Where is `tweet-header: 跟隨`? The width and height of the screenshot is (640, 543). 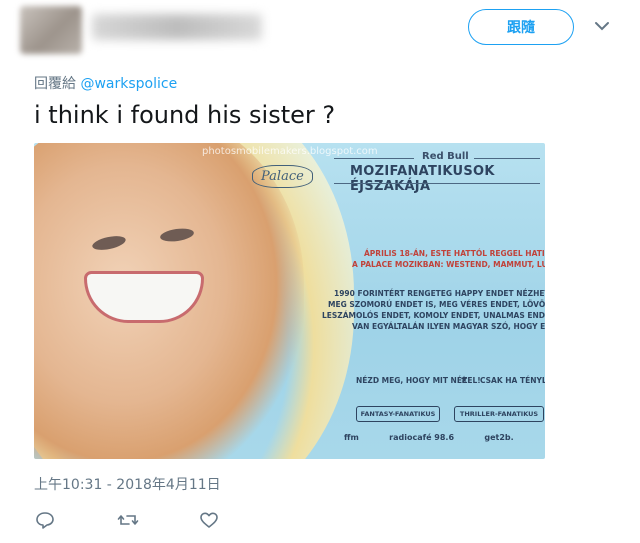
tweet-header: 跟隨 is located at coordinates (320, 31).